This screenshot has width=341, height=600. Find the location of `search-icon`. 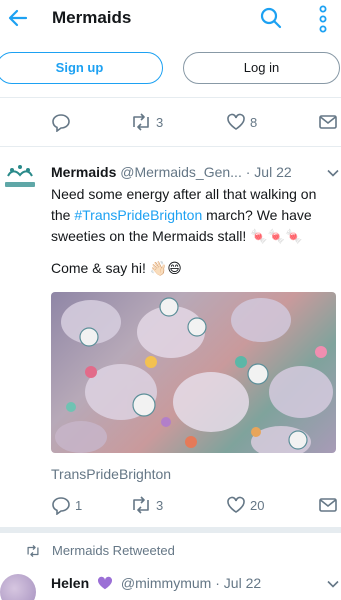

search-icon is located at coordinates (271, 18).